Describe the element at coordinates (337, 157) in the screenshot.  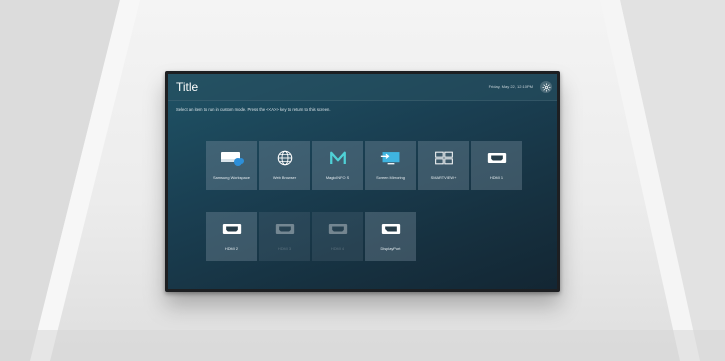
I see `magicinfo-logo-icon` at that location.